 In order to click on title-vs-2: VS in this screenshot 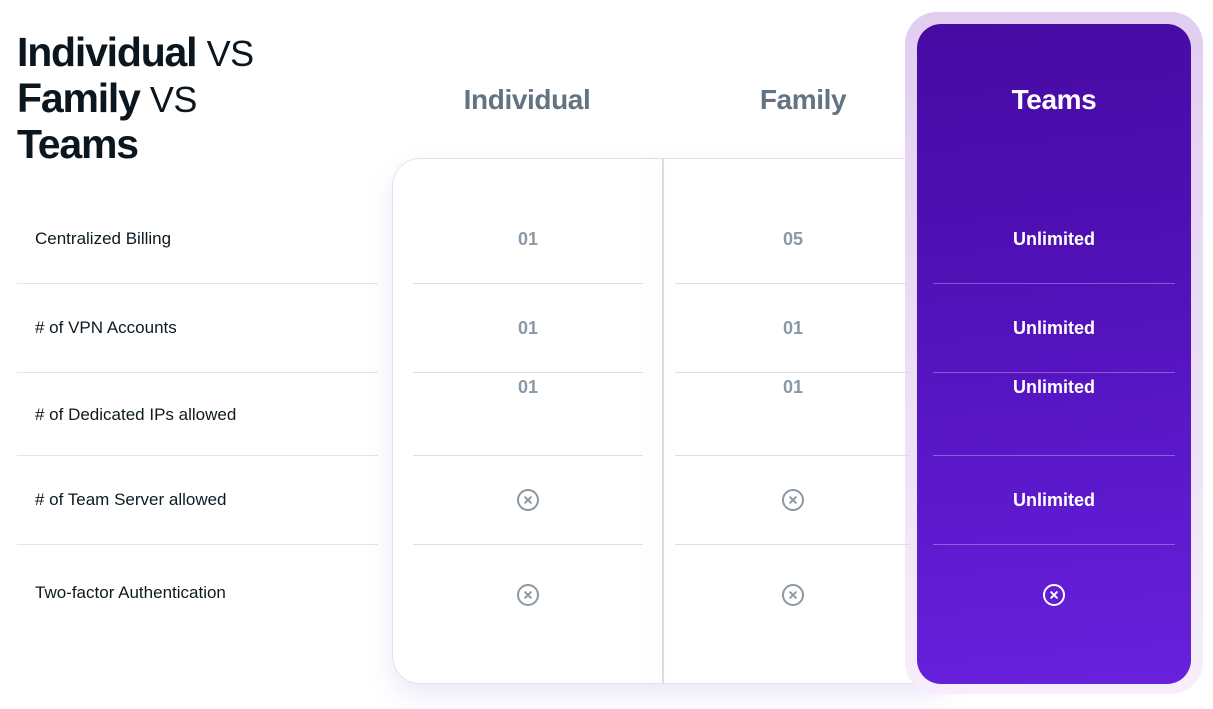, I will do `click(173, 99)`.